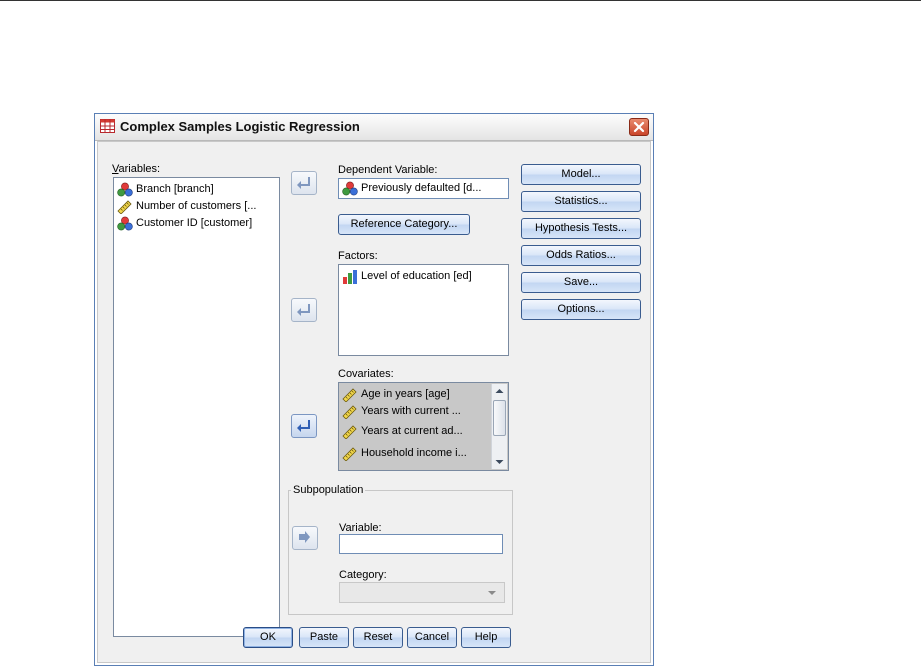  I want to click on subpopulation-group: Subpopulation Variable: Category:, so click(400, 549).